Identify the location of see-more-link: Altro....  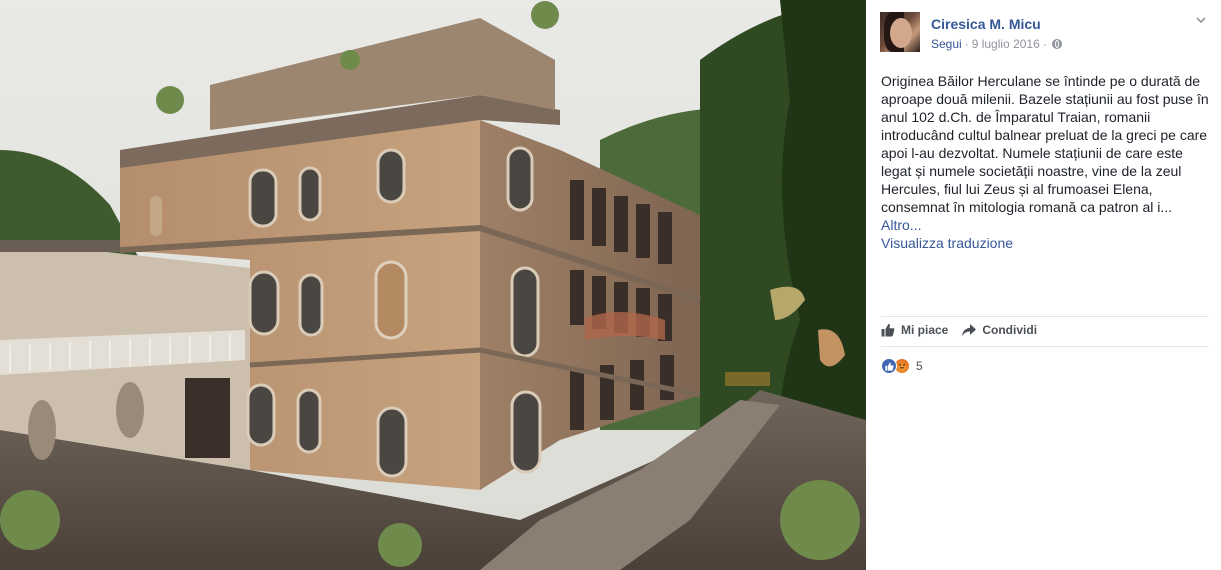
(1046, 225).